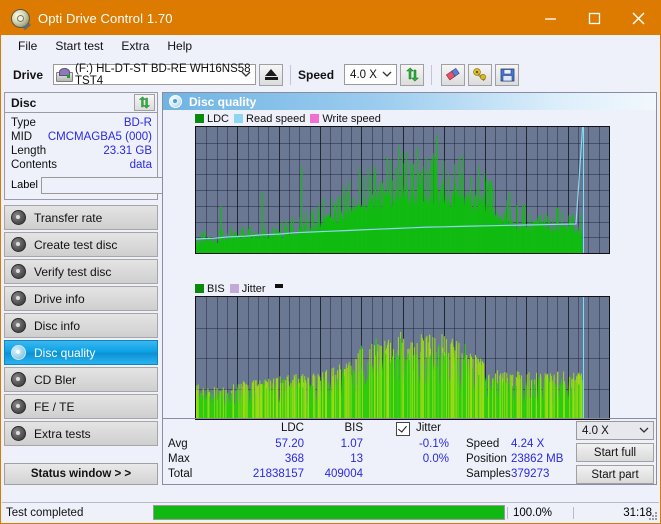 Image resolution: width=661 pixels, height=524 pixels. I want to click on stats-speed-label: Speed, so click(483, 444).